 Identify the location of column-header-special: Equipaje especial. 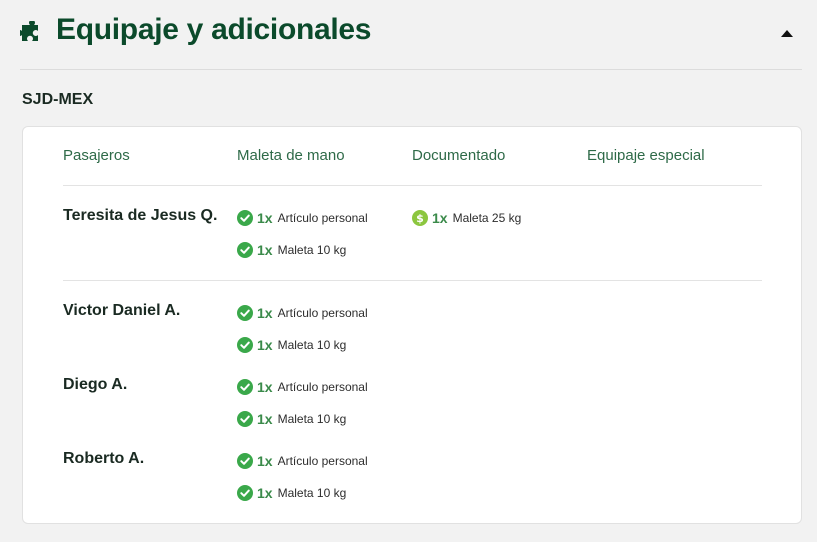
(646, 155).